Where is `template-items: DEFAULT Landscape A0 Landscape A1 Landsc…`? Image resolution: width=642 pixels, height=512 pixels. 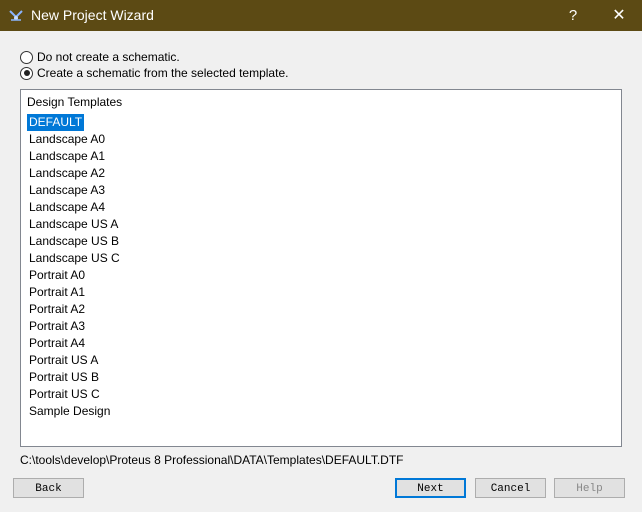 template-items: DEFAULT Landscape A0 Landscape A1 Landsc… is located at coordinates (74, 267).